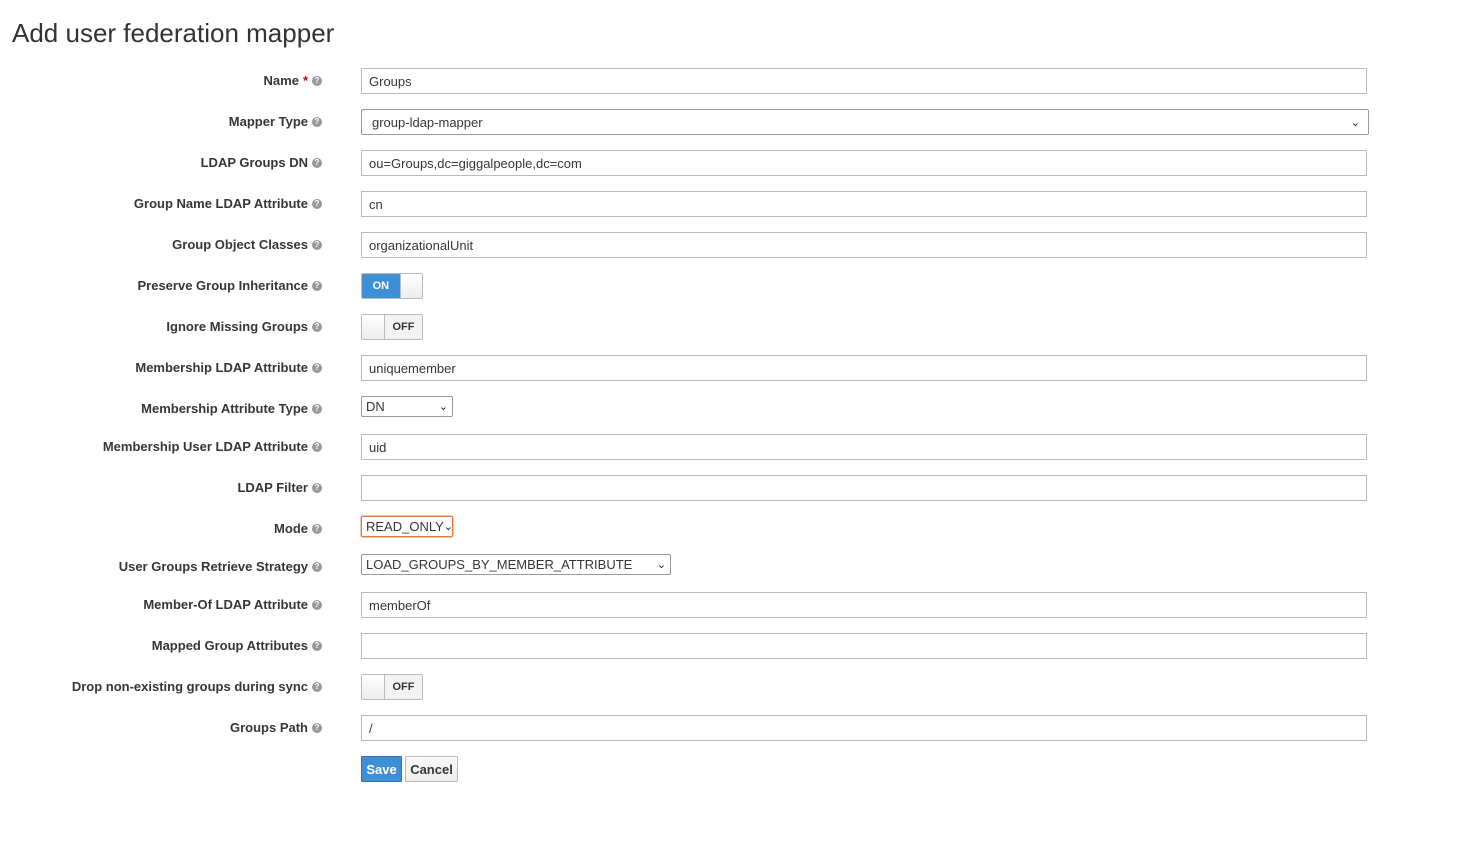  What do you see at coordinates (431, 769) in the screenshot?
I see `cancel-button: Cancel` at bounding box center [431, 769].